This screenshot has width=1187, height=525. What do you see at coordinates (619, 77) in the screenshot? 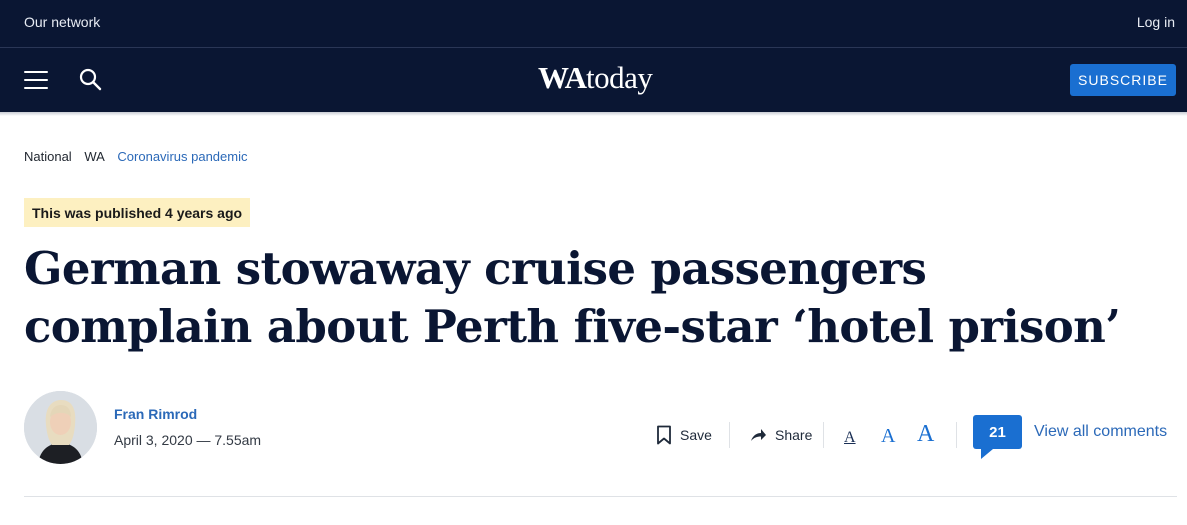
I see `logo-today: today` at bounding box center [619, 77].